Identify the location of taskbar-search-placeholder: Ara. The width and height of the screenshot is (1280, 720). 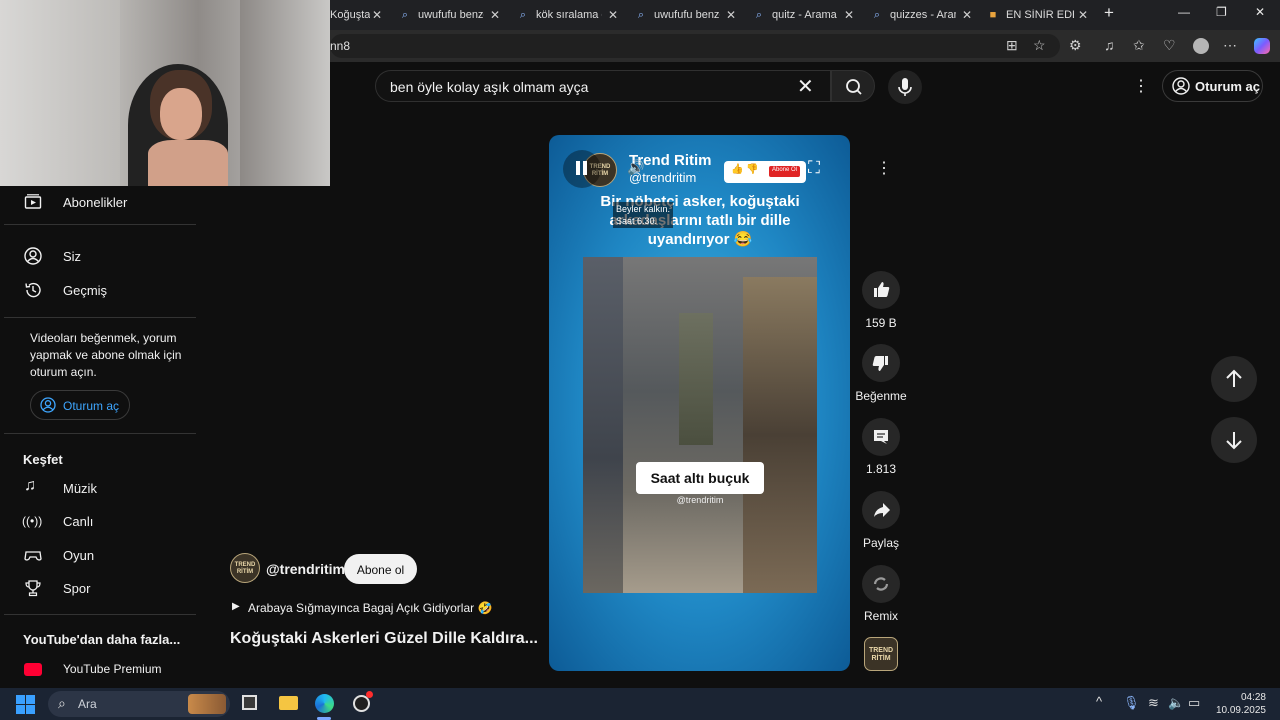
(87, 704).